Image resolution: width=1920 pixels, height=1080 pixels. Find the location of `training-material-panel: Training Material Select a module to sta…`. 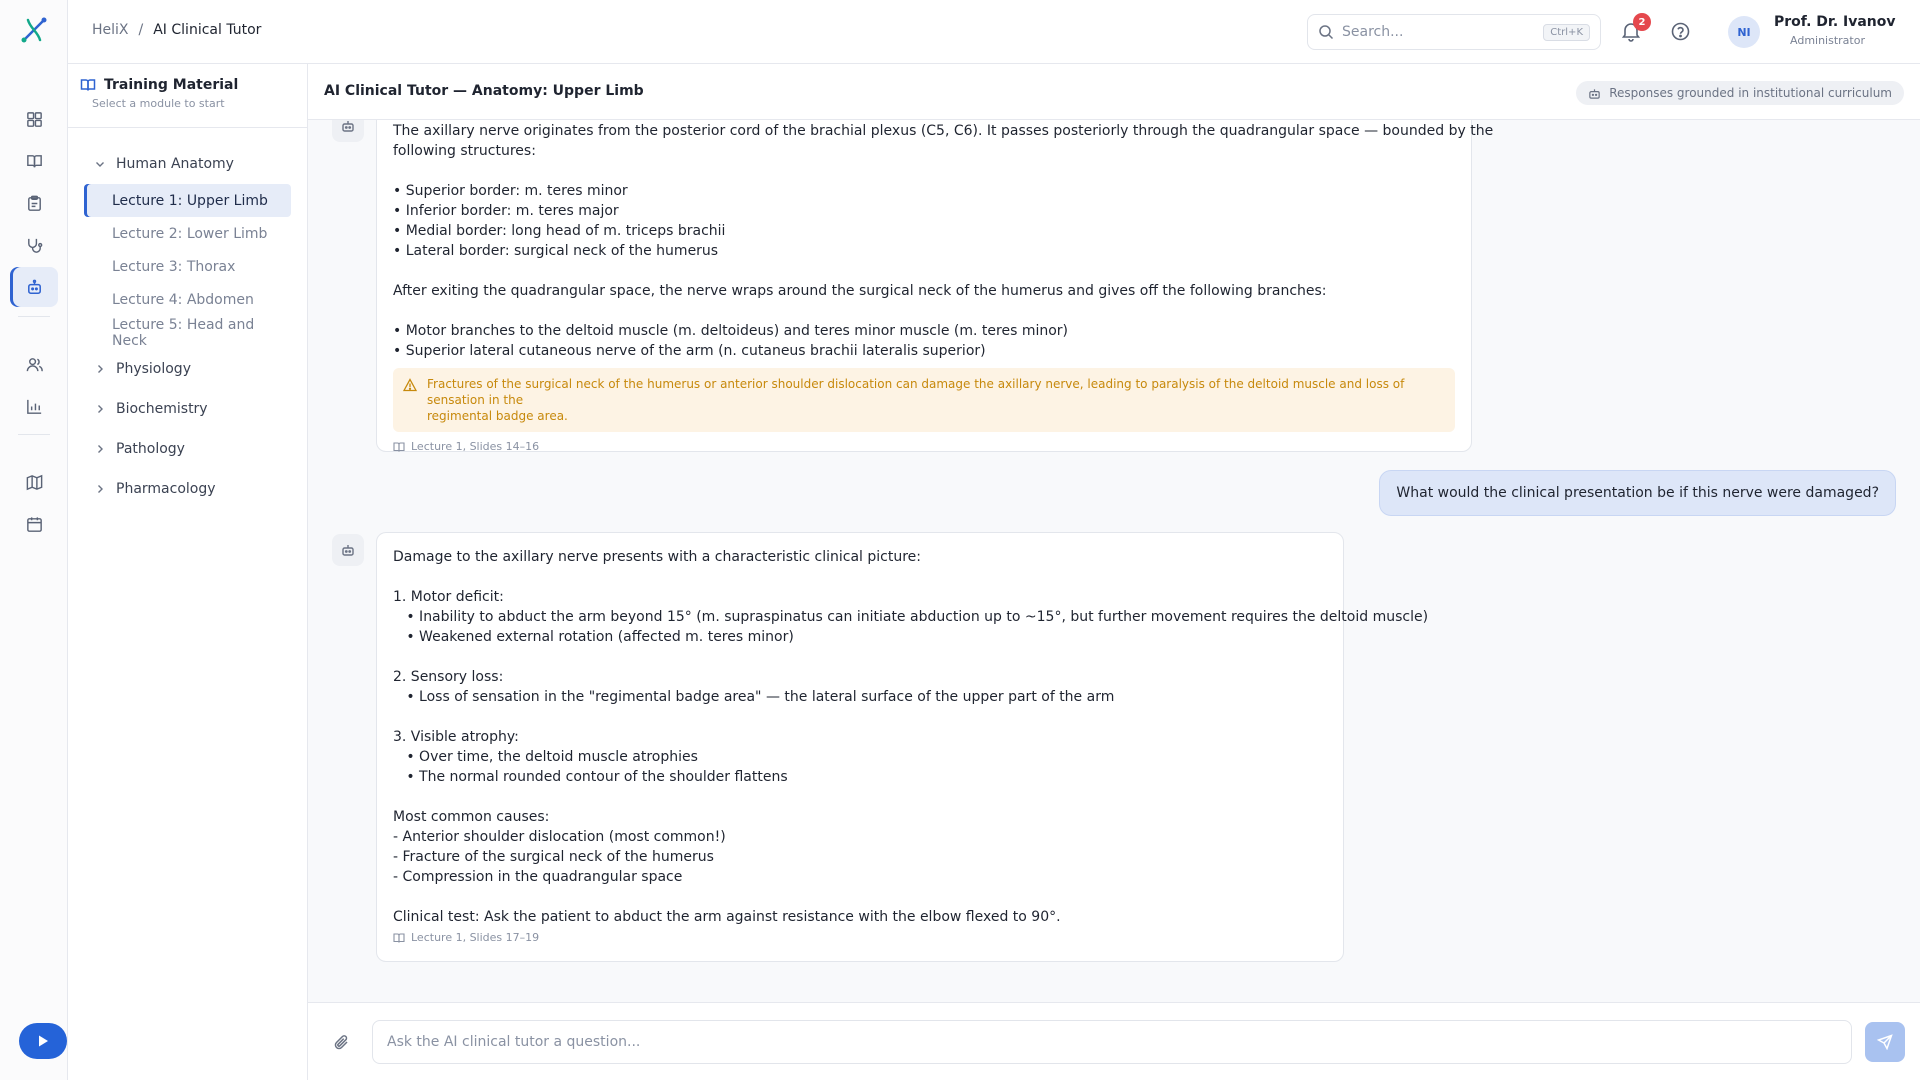

training-material-panel: Training Material Select a module to sta… is located at coordinates (188, 572).